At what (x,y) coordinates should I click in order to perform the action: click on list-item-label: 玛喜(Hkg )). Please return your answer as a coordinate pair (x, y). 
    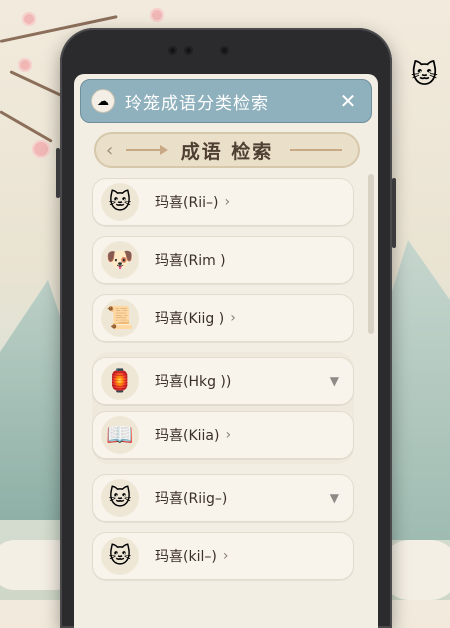
    Looking at the image, I should click on (193, 382).